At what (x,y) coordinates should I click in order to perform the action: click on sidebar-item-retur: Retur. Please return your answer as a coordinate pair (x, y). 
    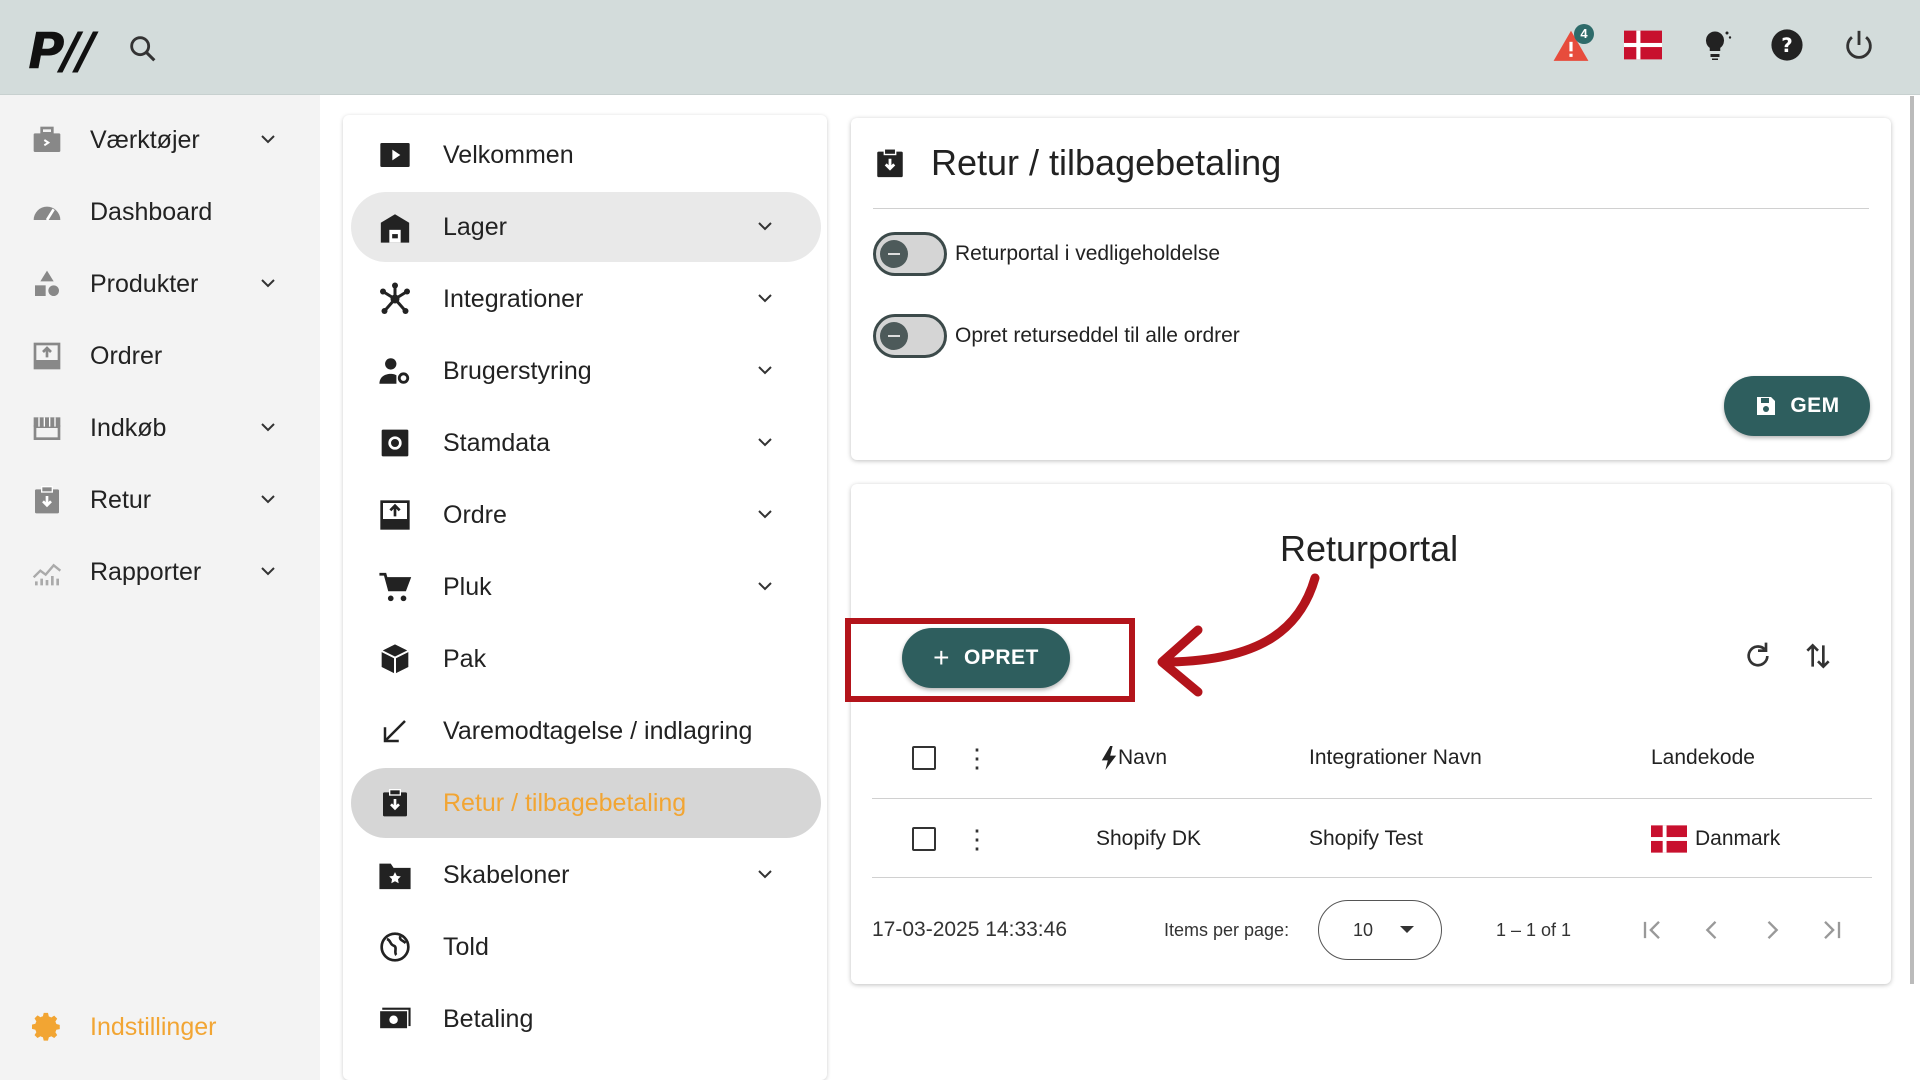
    Looking at the image, I should click on (160, 500).